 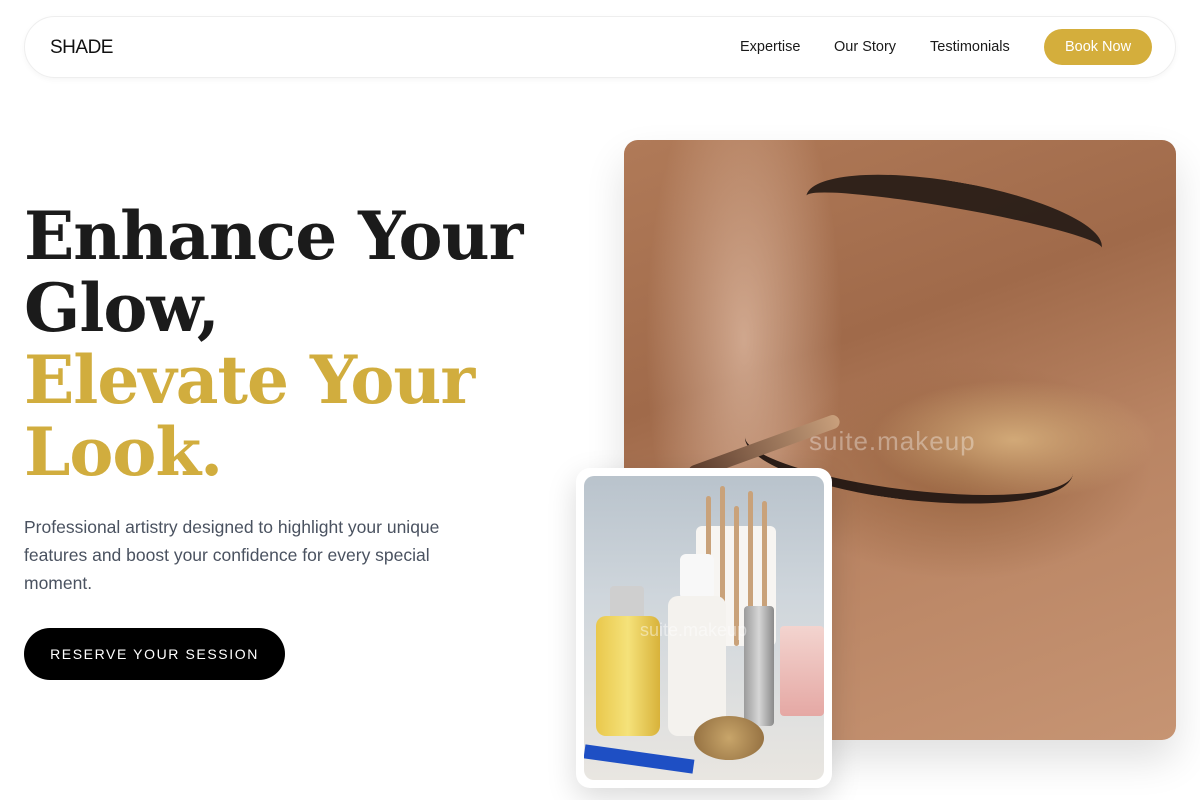 I want to click on makeup-products-image: suite.makeup, so click(x=704, y=628).